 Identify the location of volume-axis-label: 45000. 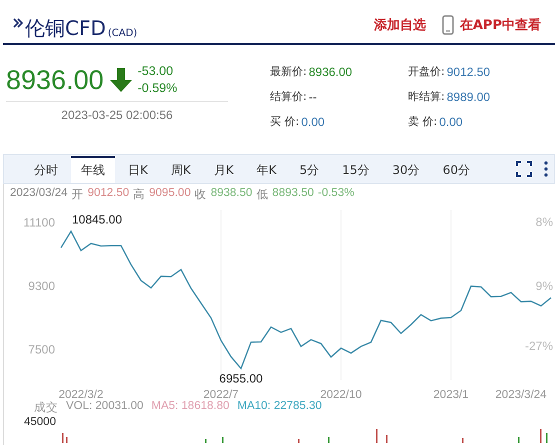
(40, 422).